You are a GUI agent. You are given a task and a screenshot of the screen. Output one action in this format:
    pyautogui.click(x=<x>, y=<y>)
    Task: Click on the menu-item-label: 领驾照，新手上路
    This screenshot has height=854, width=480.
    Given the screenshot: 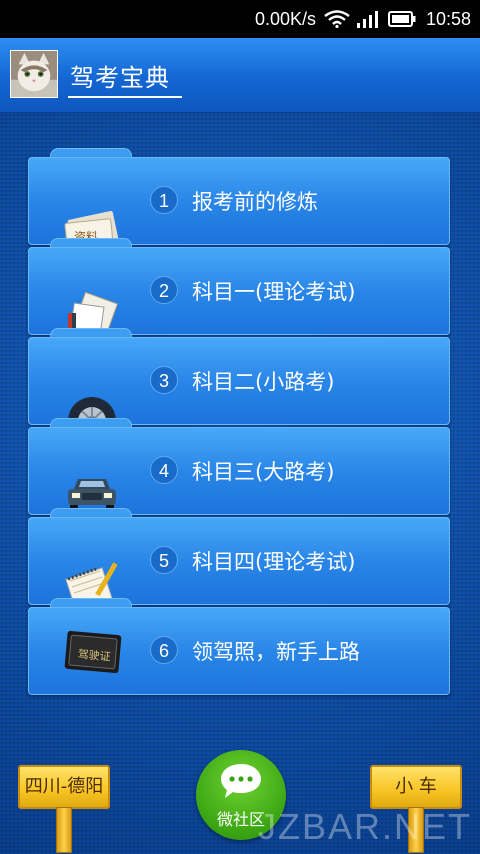 What is the action you would take?
    pyautogui.click(x=276, y=652)
    